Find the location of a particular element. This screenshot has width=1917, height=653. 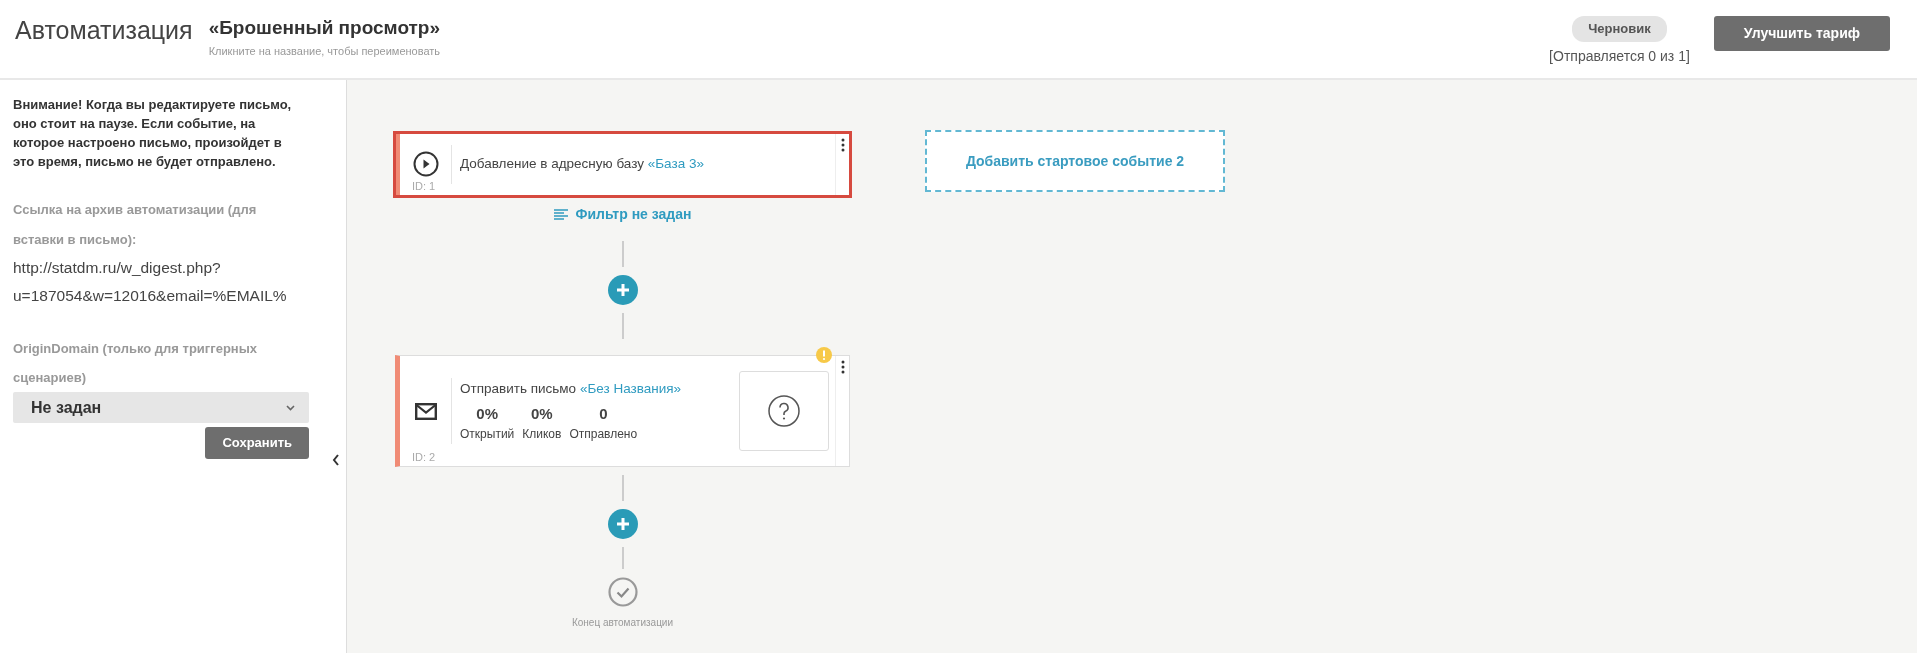

archive-url: http://statdm.ru/w_digest.php?u=187054&w=12016&email=%EMAIL% is located at coordinates (150, 281).